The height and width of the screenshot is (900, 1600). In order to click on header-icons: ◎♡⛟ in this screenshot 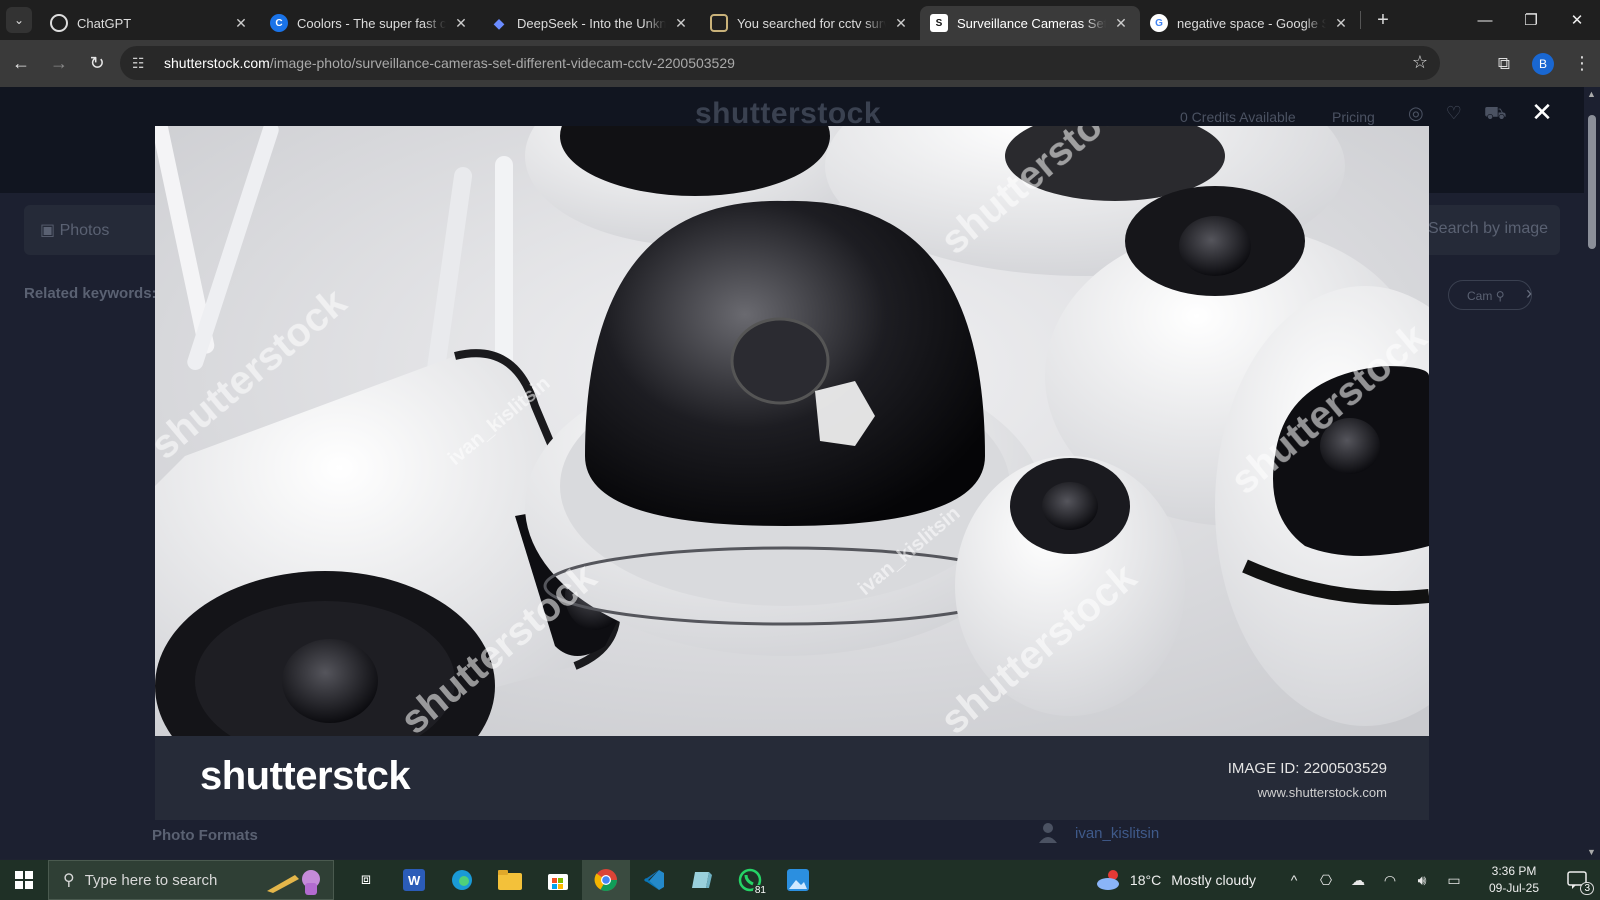, I will do `click(1468, 115)`.